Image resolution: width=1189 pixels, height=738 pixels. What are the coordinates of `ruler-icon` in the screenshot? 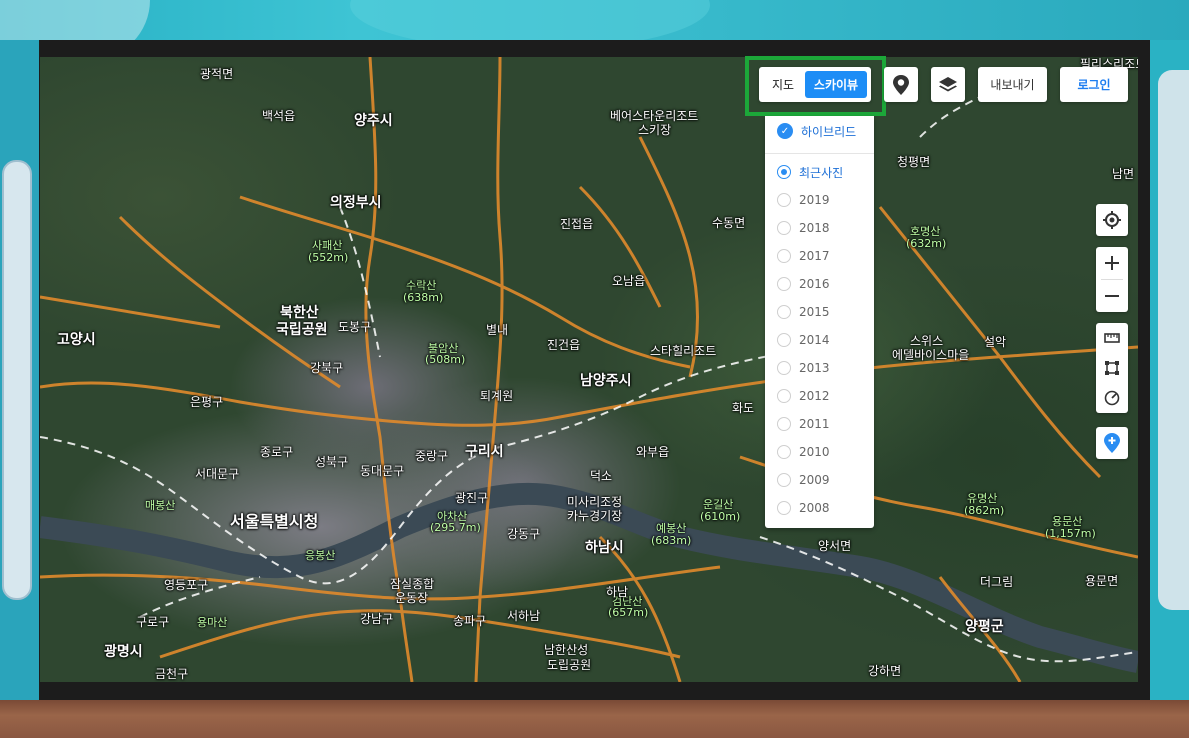 It's located at (1112, 338).